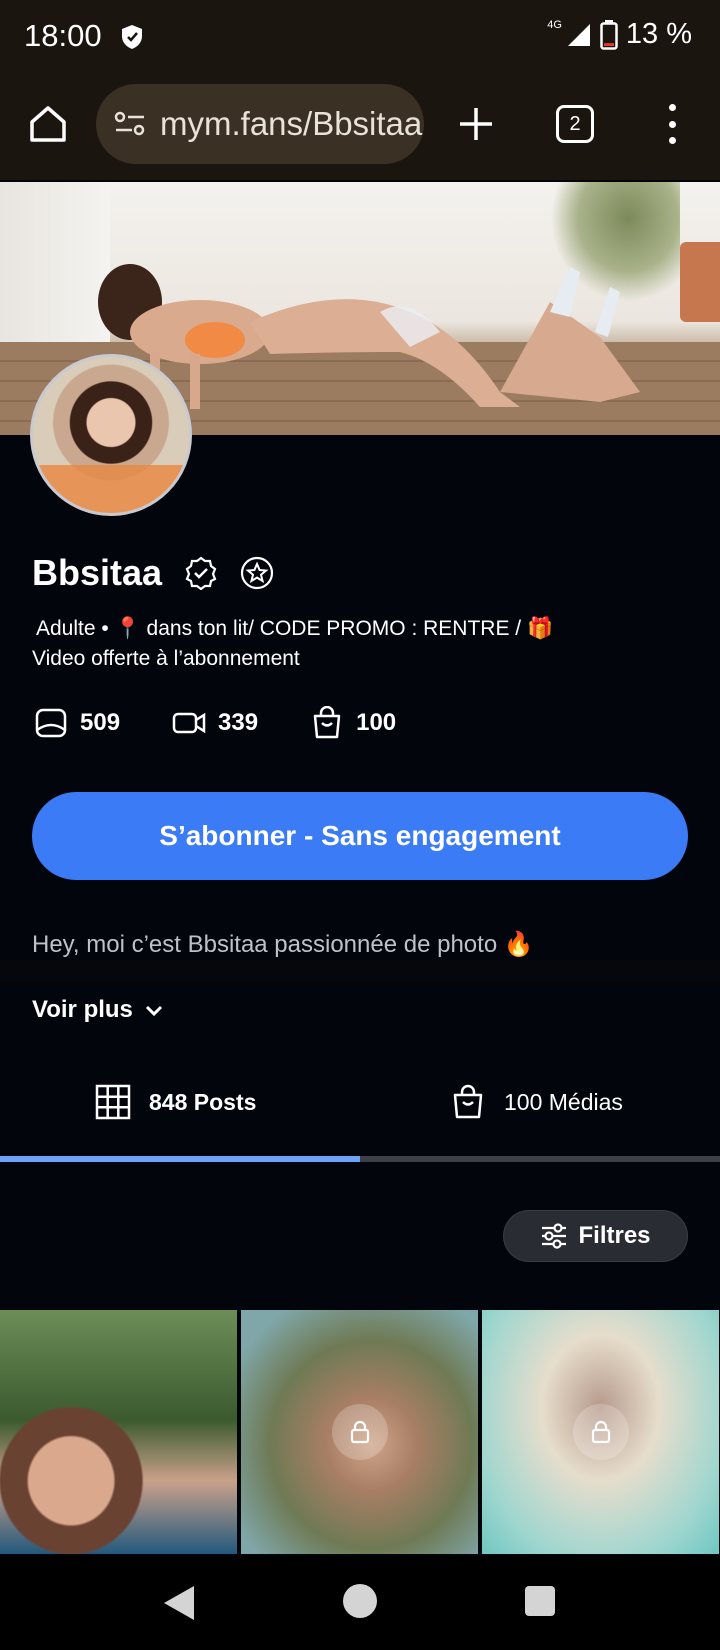 This screenshot has height=1650, width=720. What do you see at coordinates (554, 24) in the screenshot?
I see `network-type: 4G` at bounding box center [554, 24].